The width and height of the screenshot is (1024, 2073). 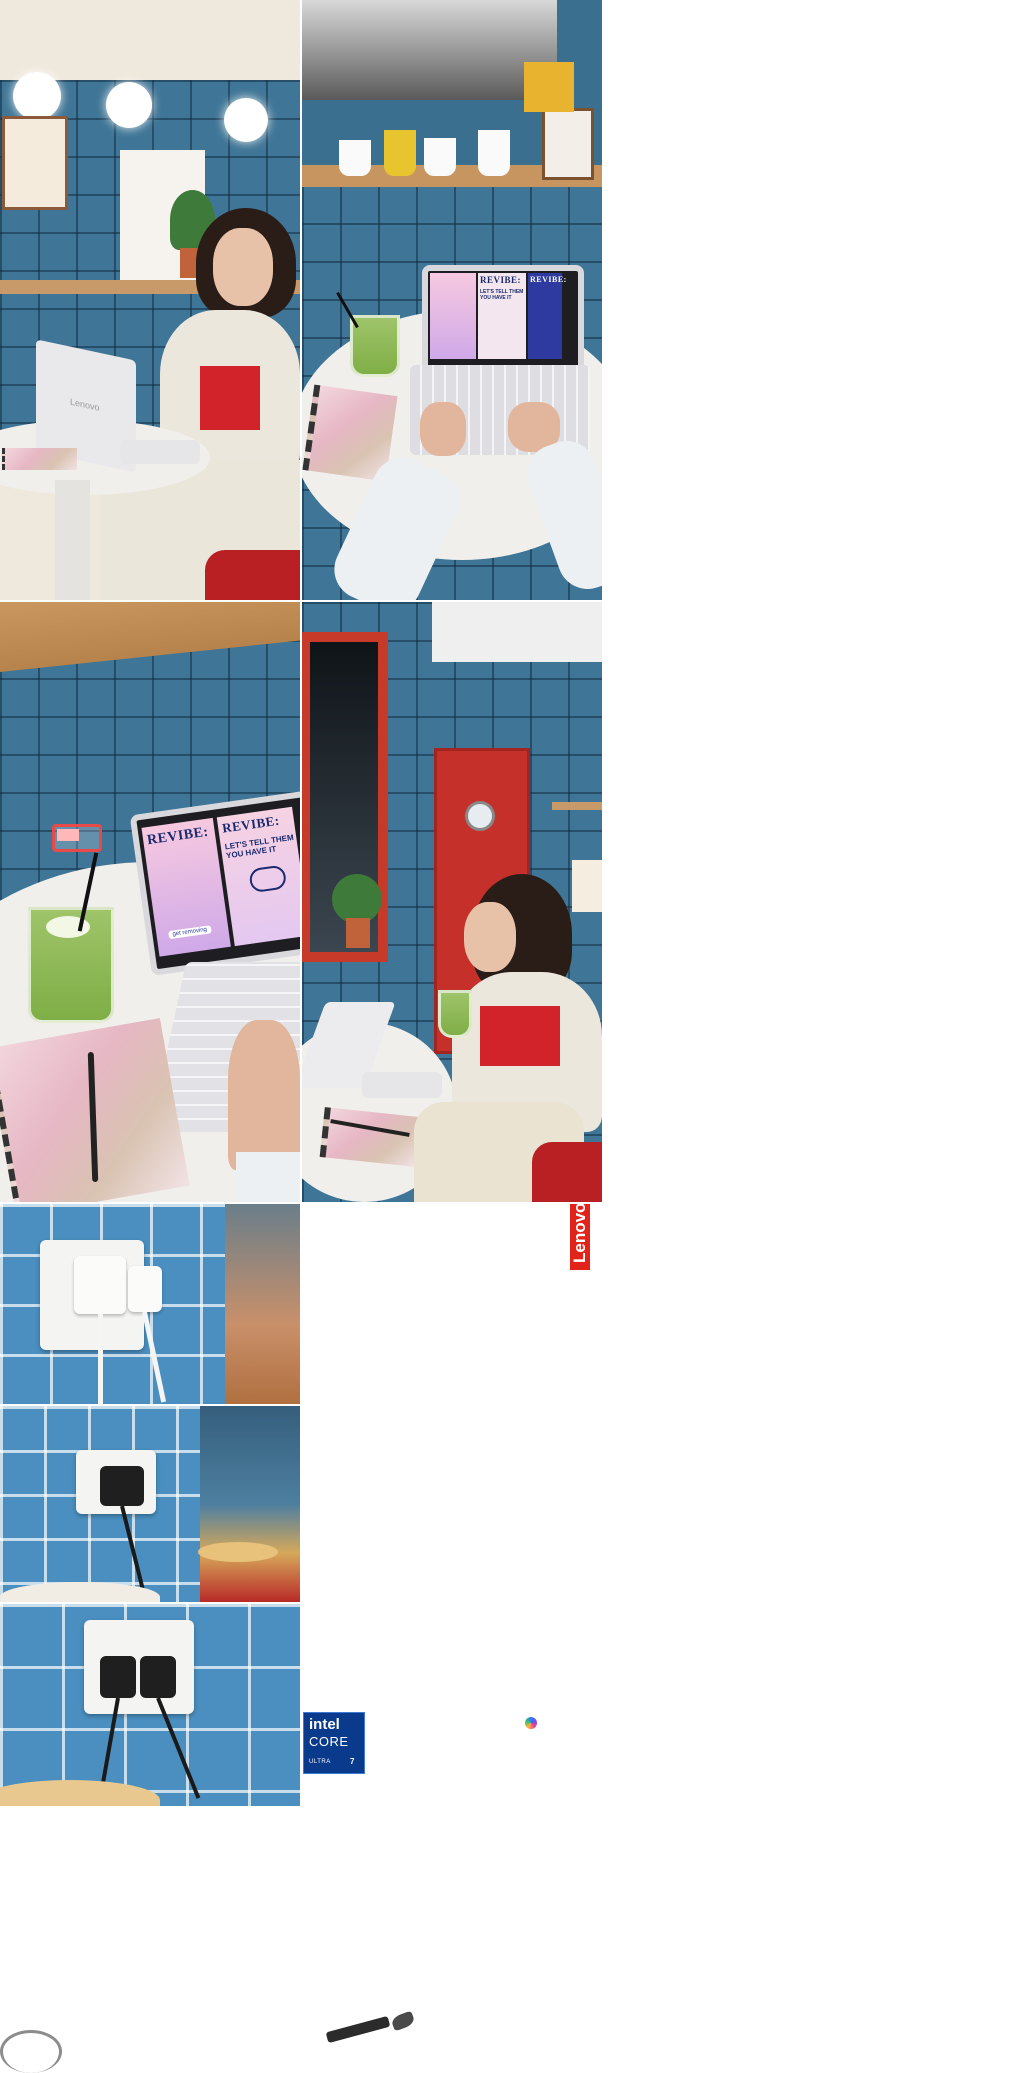 What do you see at coordinates (443, 429) in the screenshot?
I see `left-hand` at bounding box center [443, 429].